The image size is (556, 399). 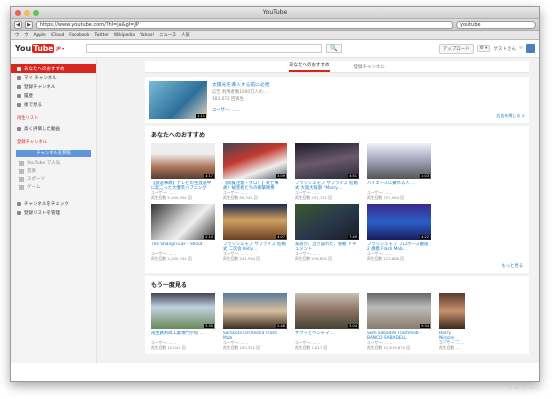 What do you see at coordinates (39, 48) in the screenshot?
I see `youtube-logo: You Tube JP ▾` at bounding box center [39, 48].